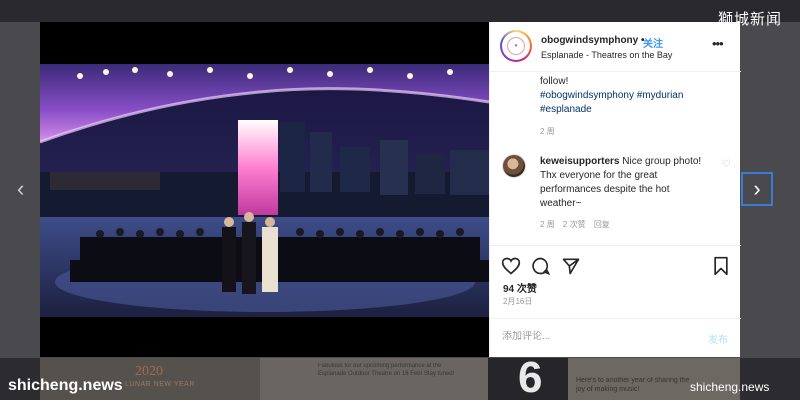 The image size is (800, 400). What do you see at coordinates (750, 19) in the screenshot?
I see `watermark-top-right: 獅城新闻` at bounding box center [750, 19].